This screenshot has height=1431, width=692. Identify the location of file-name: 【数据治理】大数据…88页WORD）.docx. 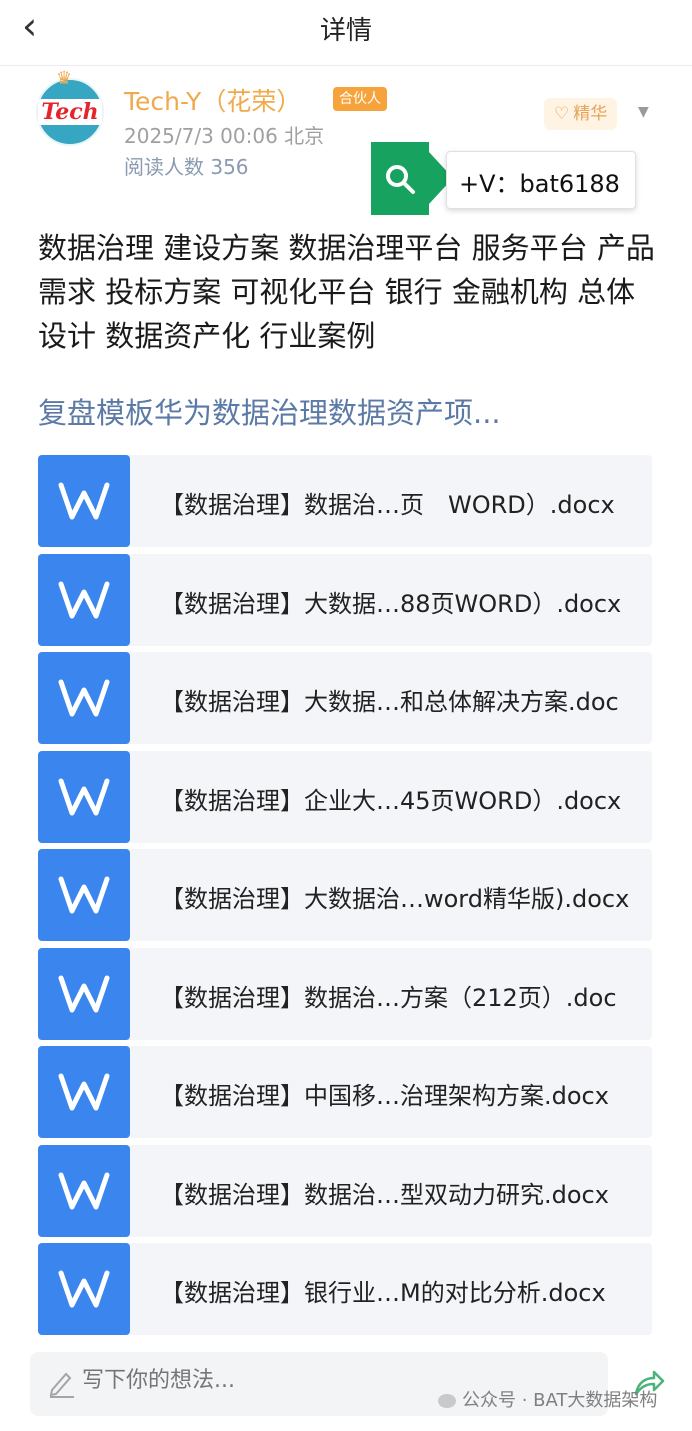
(391, 604).